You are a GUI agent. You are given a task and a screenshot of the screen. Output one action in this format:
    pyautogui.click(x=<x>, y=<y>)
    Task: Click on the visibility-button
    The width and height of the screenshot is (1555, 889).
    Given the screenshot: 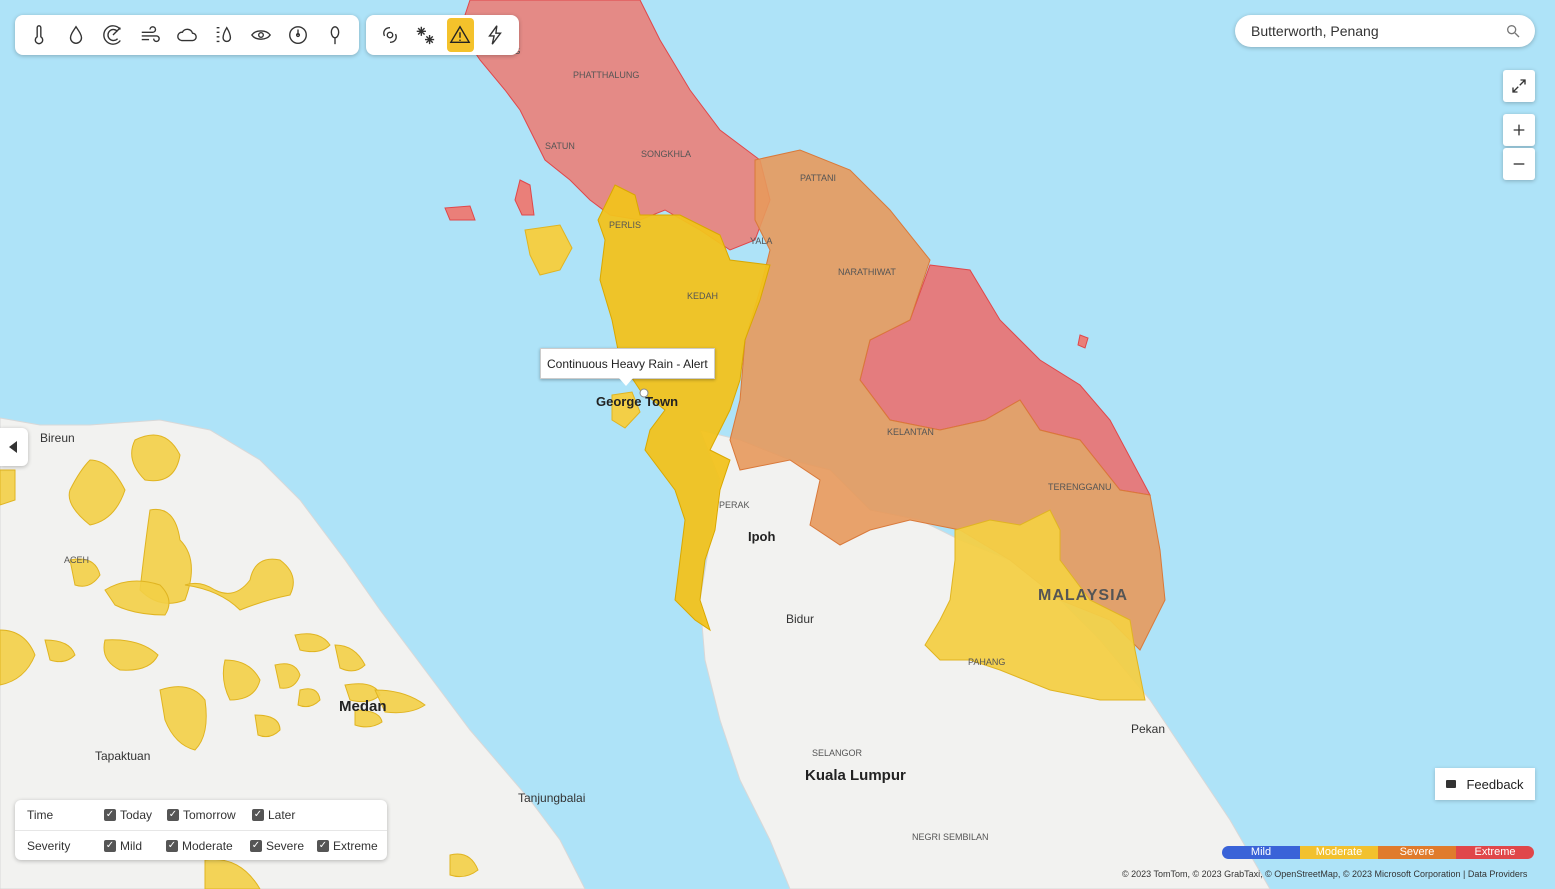 What is the action you would take?
    pyautogui.click(x=260, y=35)
    